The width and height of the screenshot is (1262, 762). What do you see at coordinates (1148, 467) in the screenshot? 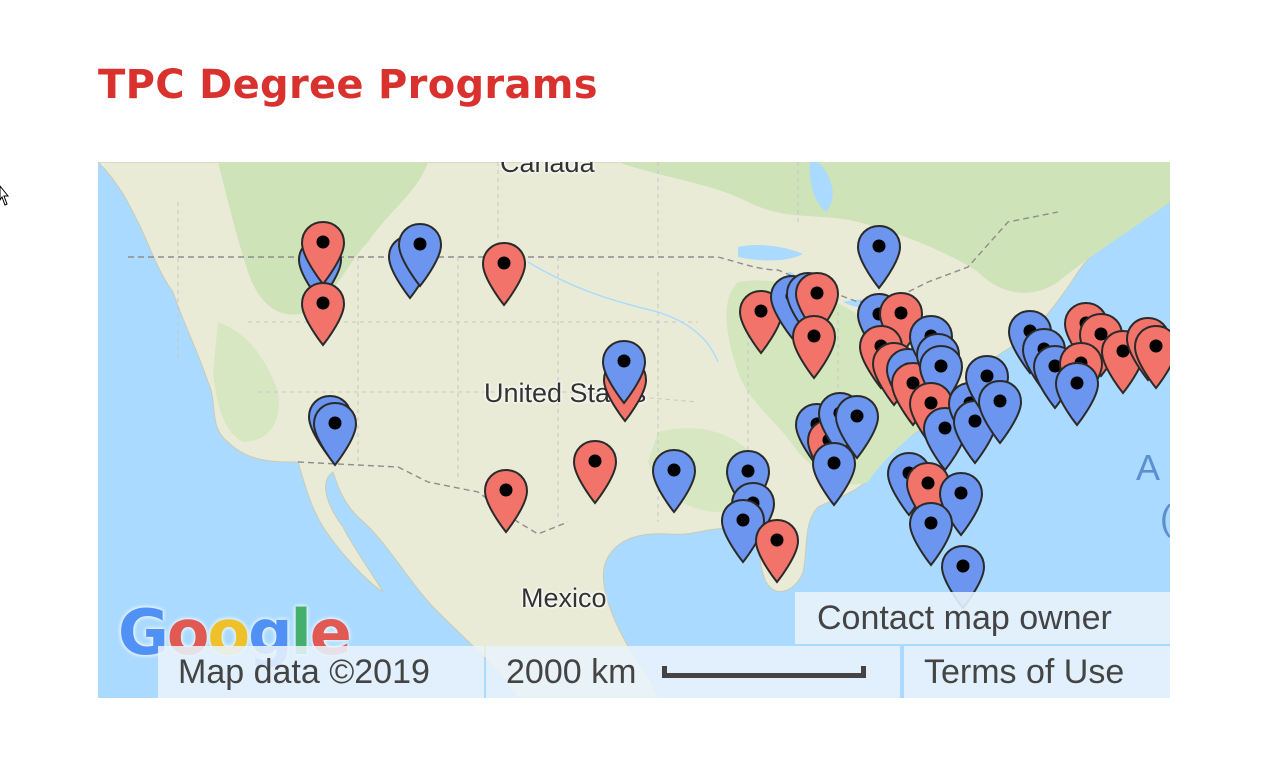
I see `ocean-label-fragment: A` at bounding box center [1148, 467].